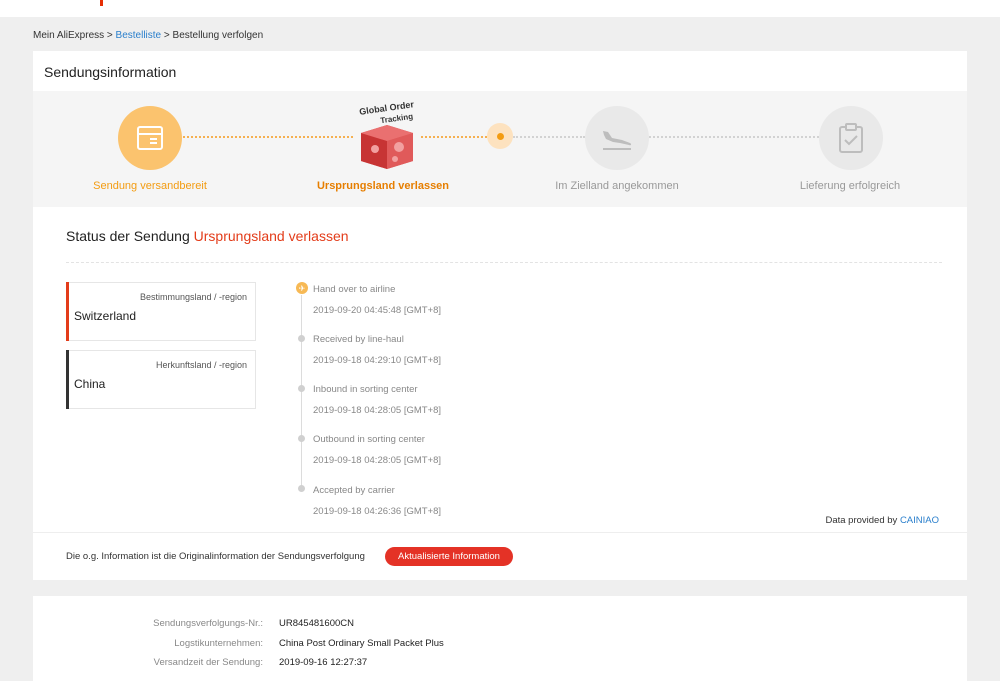 The height and width of the screenshot is (681, 1000). I want to click on step-label-left-origin: Ursprungsland verlassen, so click(383, 186).